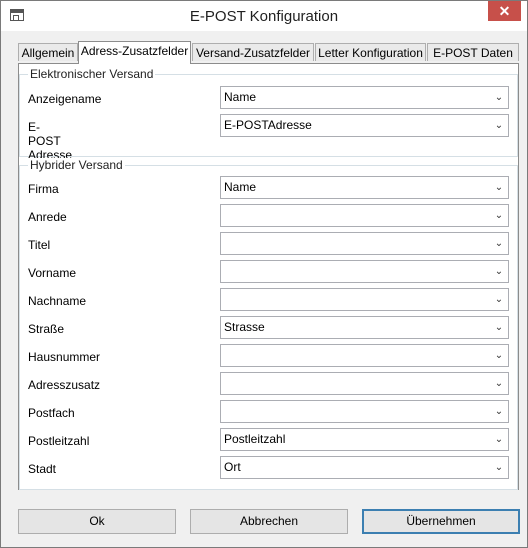 This screenshot has height=548, width=528. Describe the element at coordinates (253, 52) in the screenshot. I see `tab-versand-zusatzfelder: Versand-Zusatzfelder` at that location.